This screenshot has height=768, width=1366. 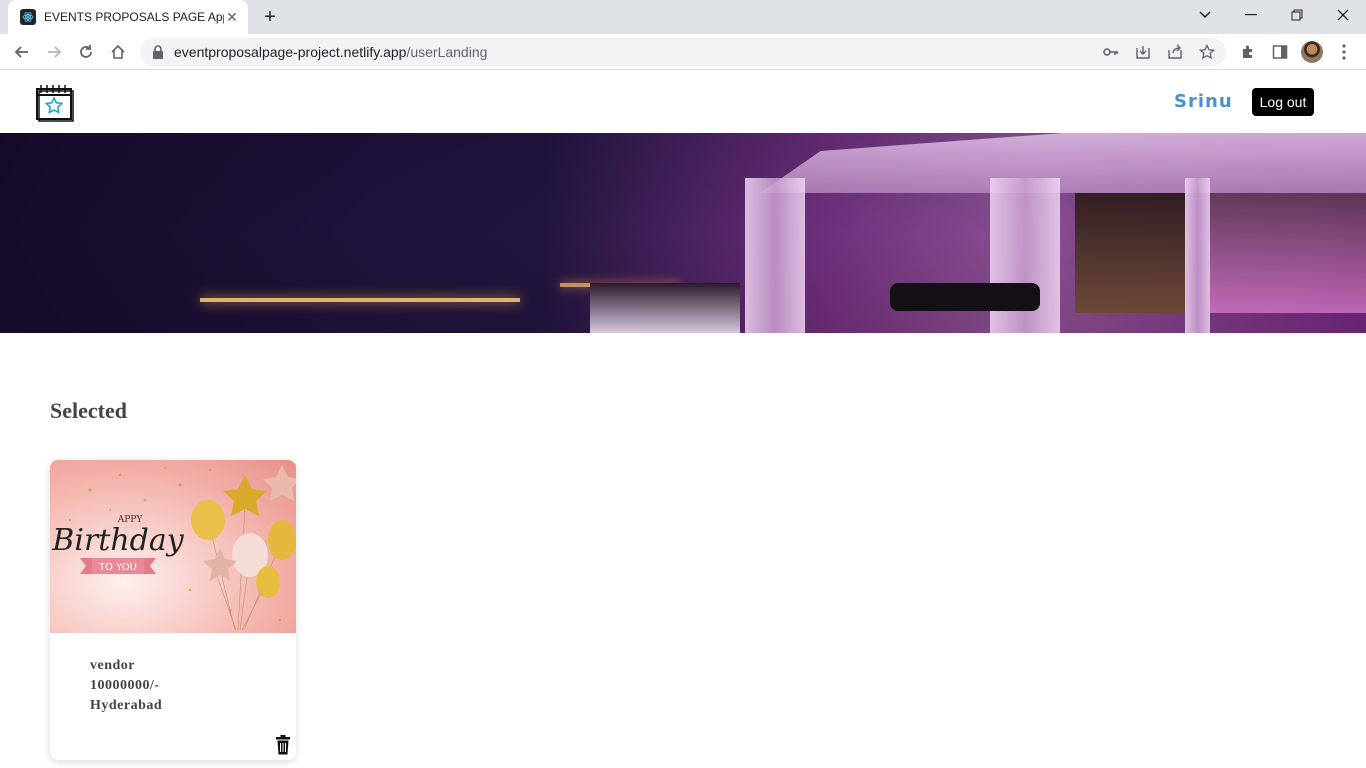 I want to click on key-icon, so click(x=1111, y=52).